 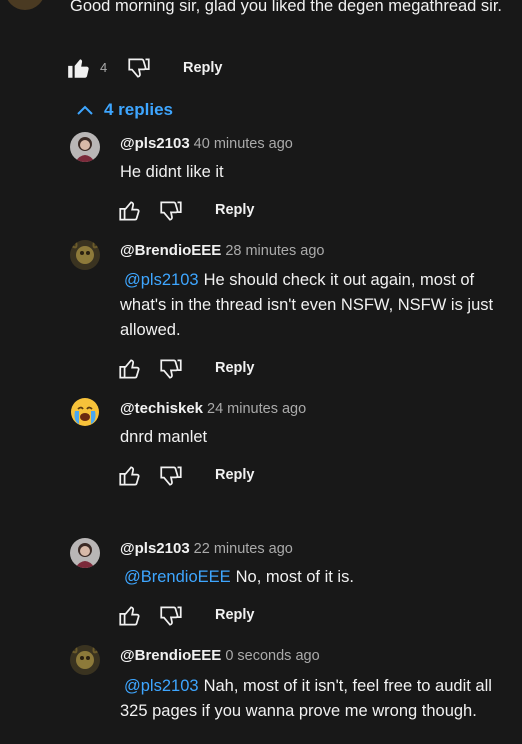 What do you see at coordinates (138, 109) in the screenshot?
I see `replies-toggle-label: 4 replies` at bounding box center [138, 109].